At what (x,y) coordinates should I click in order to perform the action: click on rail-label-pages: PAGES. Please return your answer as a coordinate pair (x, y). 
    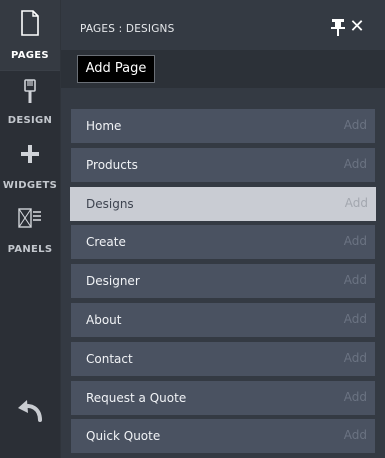
    Looking at the image, I should click on (30, 55).